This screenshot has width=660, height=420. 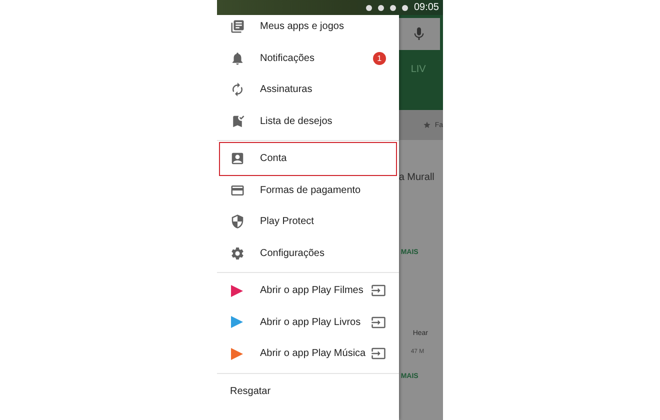 What do you see at coordinates (418, 69) in the screenshot?
I see `tab-label: LIV` at bounding box center [418, 69].